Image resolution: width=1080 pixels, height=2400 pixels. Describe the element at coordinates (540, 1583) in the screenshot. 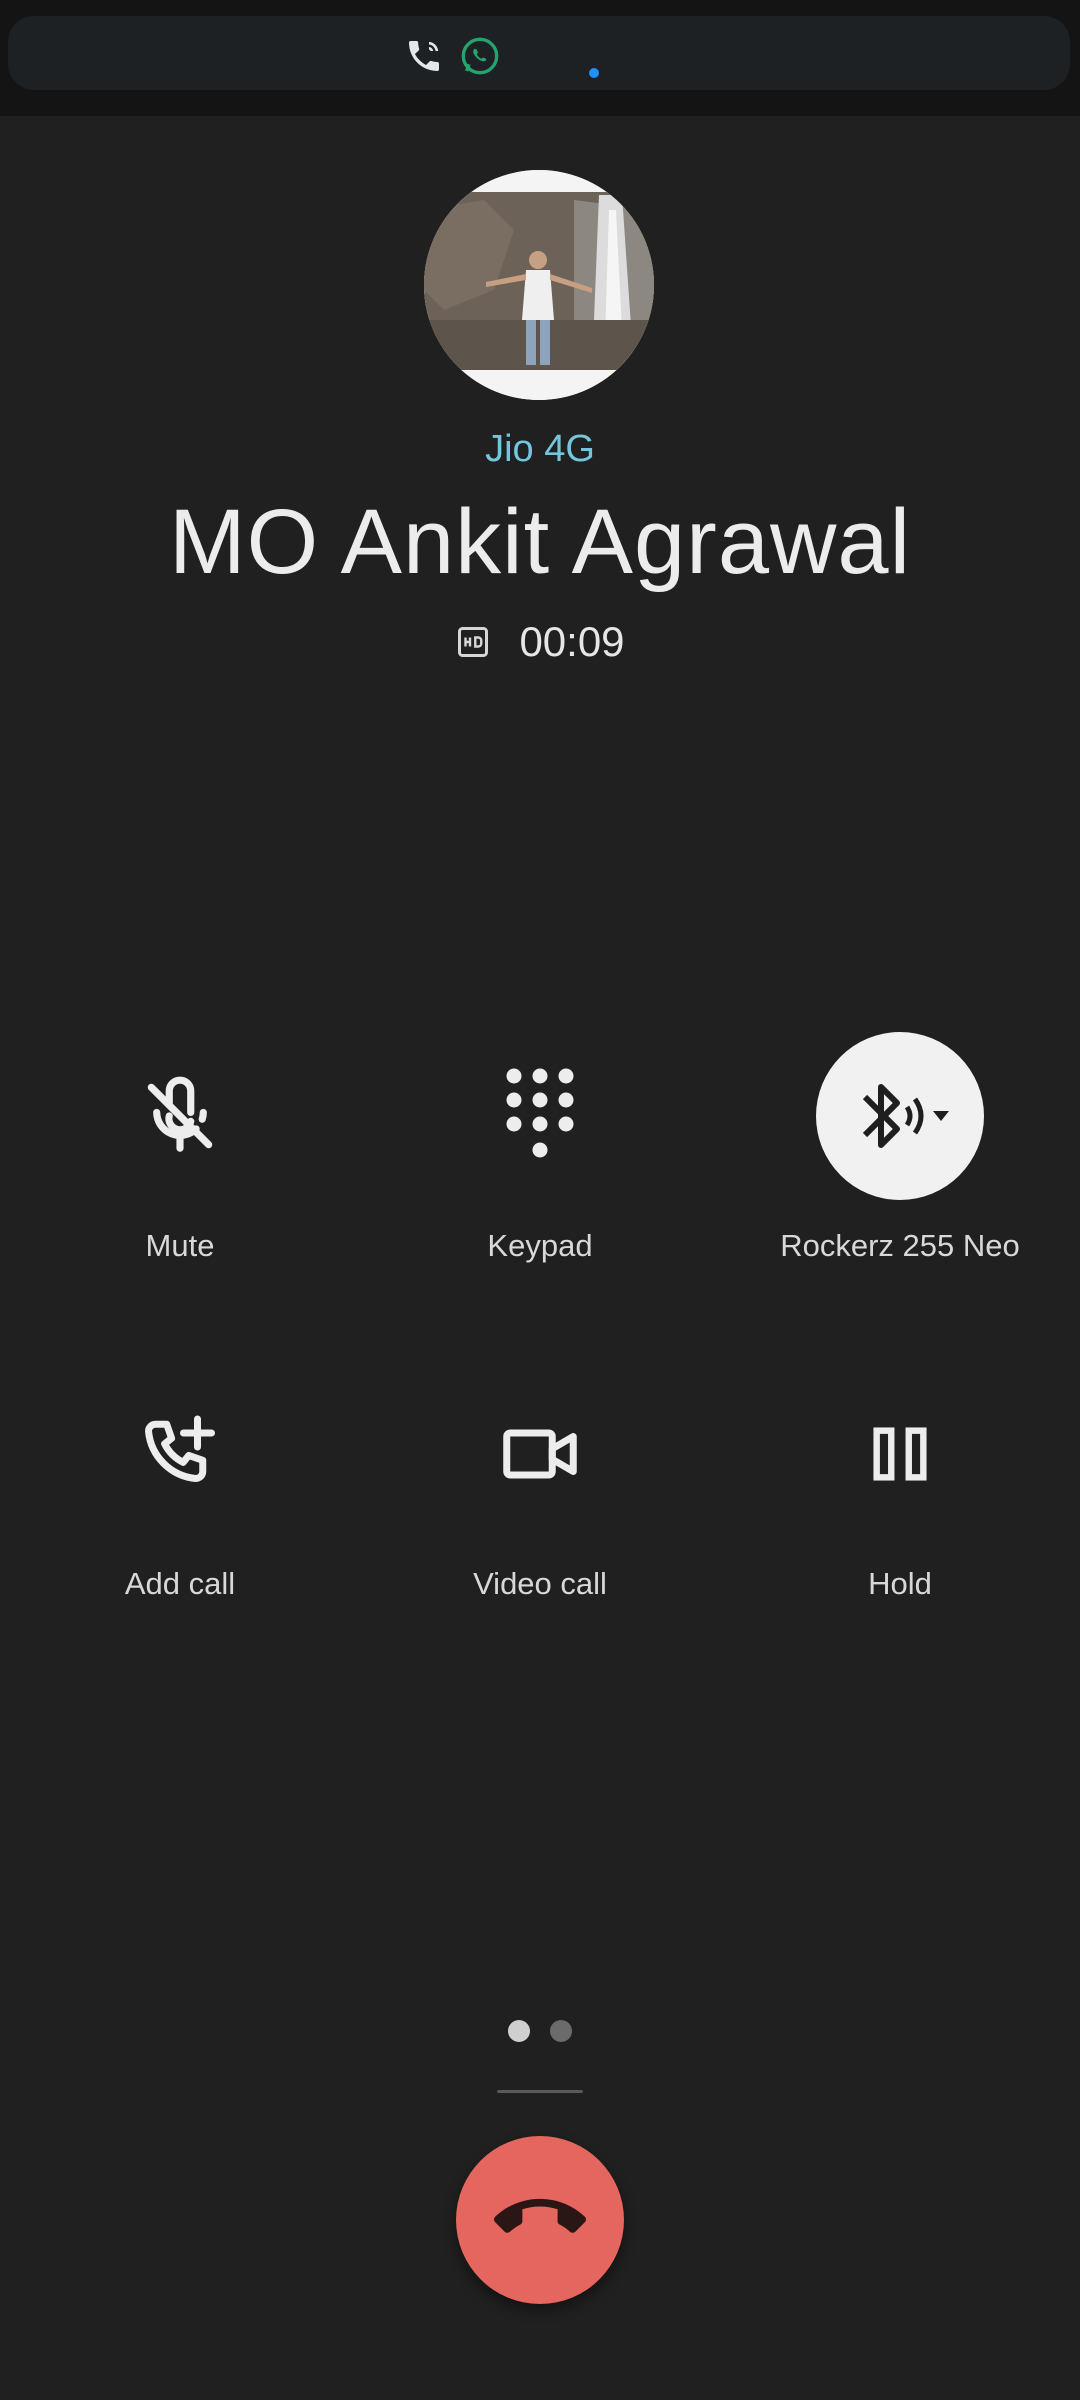

I see `video-call-label: Video call` at that location.